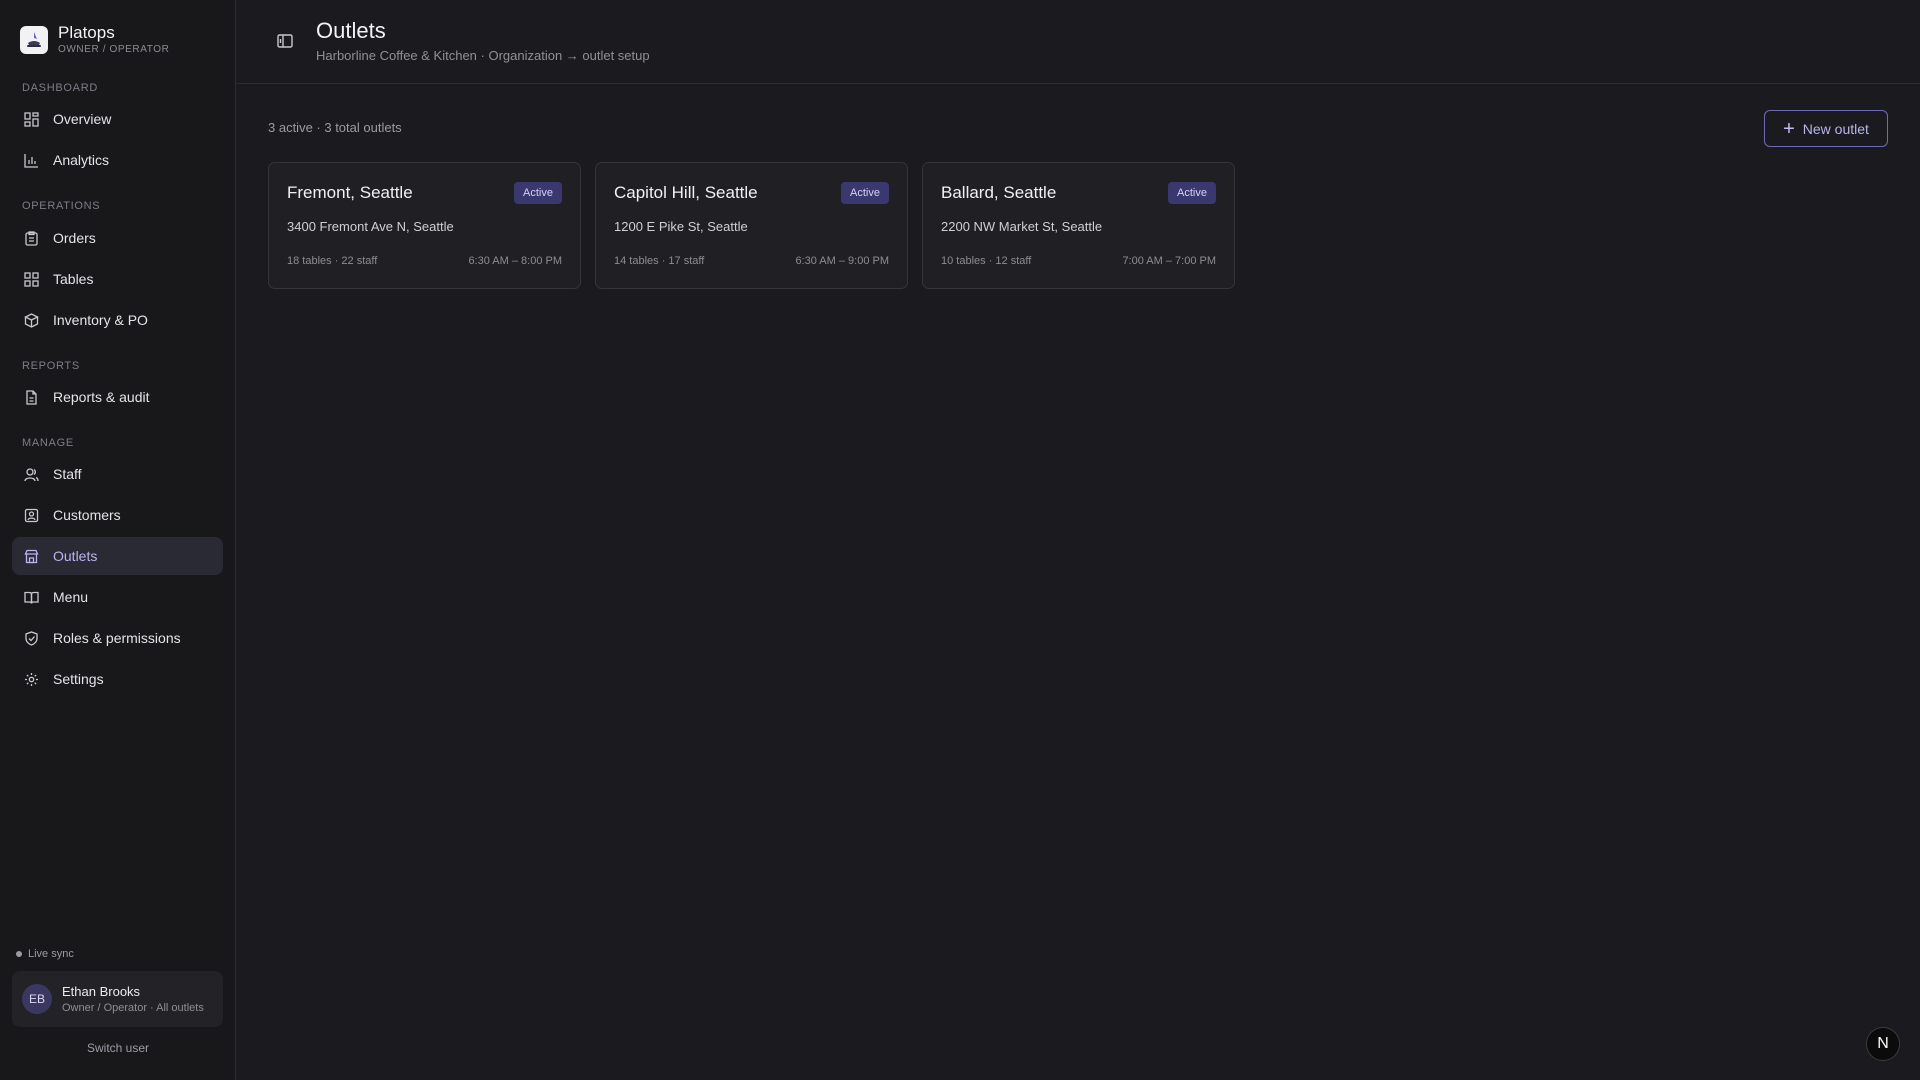 The width and height of the screenshot is (1920, 1080). What do you see at coordinates (285, 41) in the screenshot?
I see `sidebar-toggle-icon` at bounding box center [285, 41].